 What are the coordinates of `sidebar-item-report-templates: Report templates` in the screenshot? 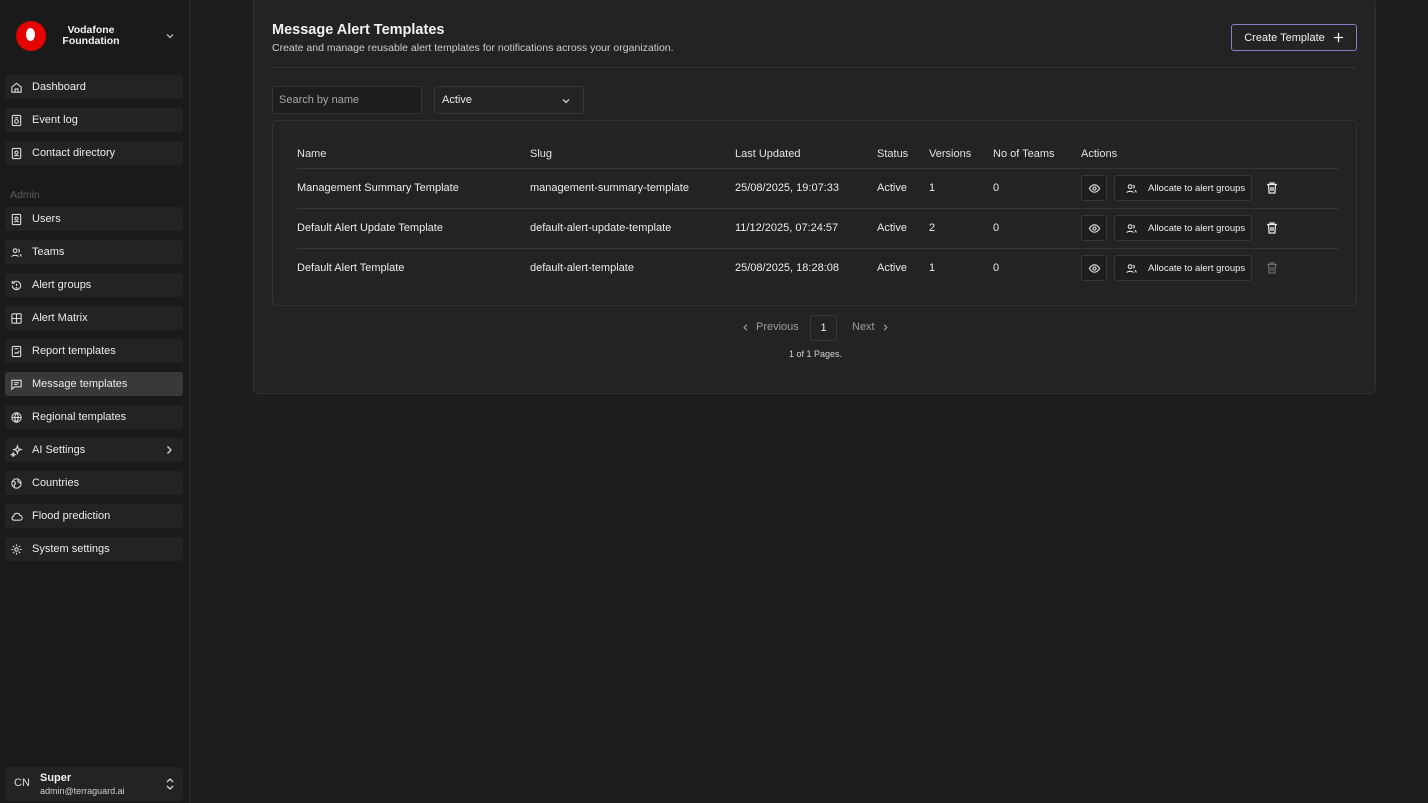 It's located at (94, 351).